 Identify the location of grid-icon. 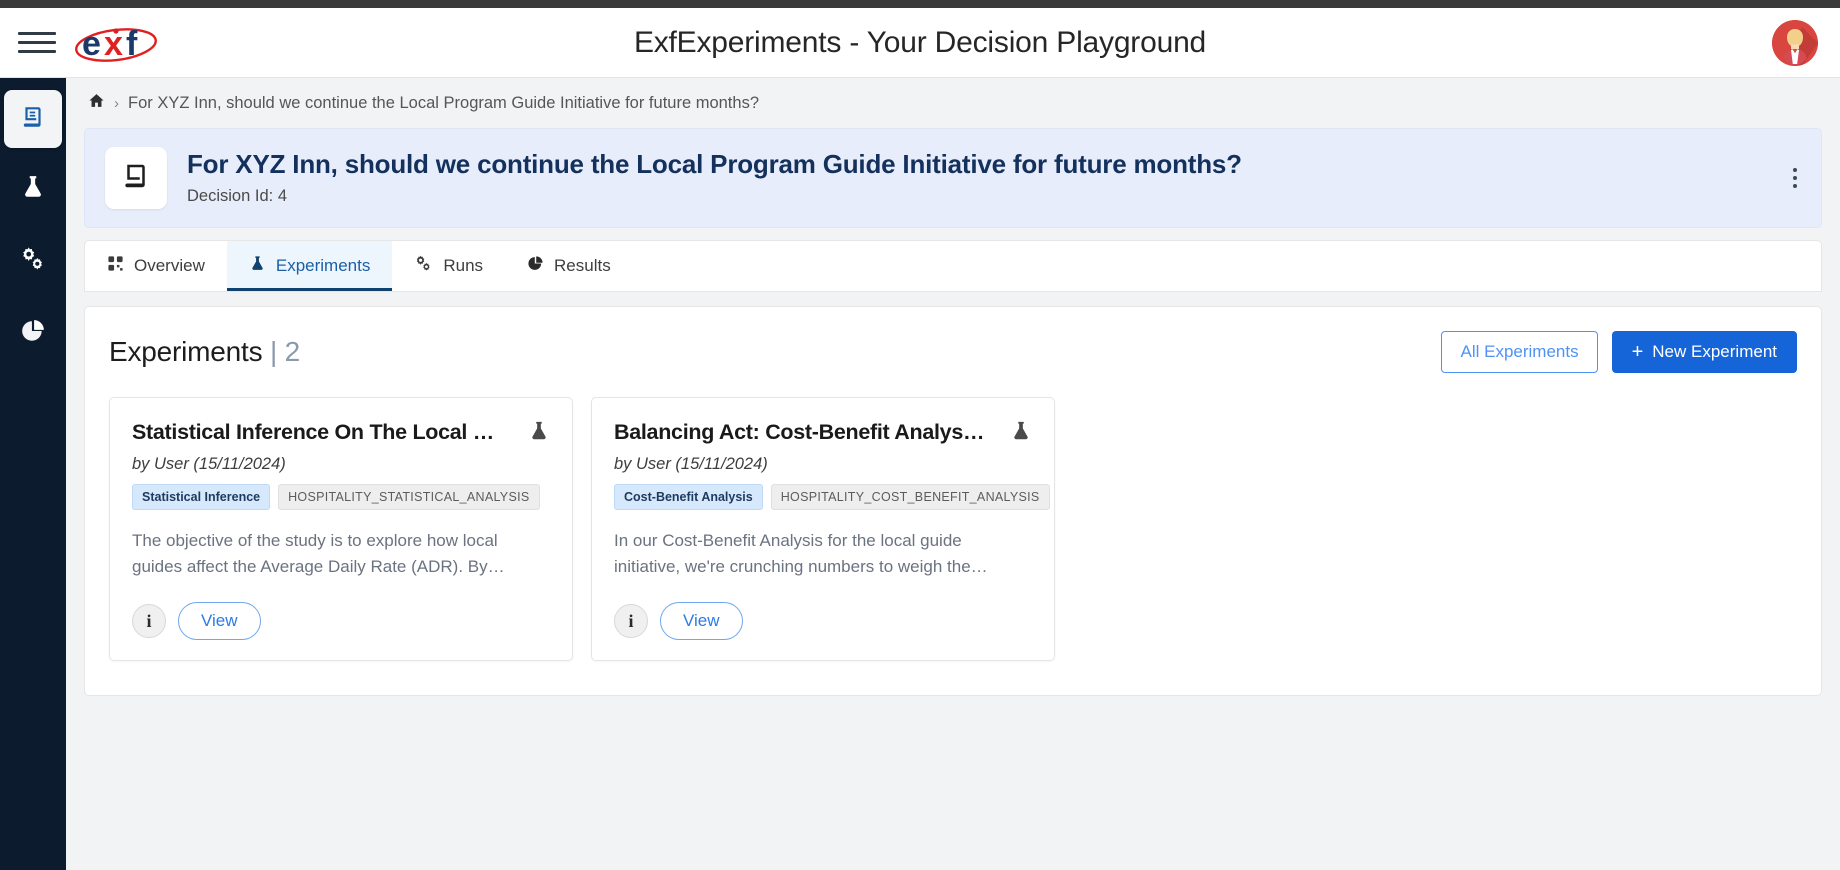
(115, 266).